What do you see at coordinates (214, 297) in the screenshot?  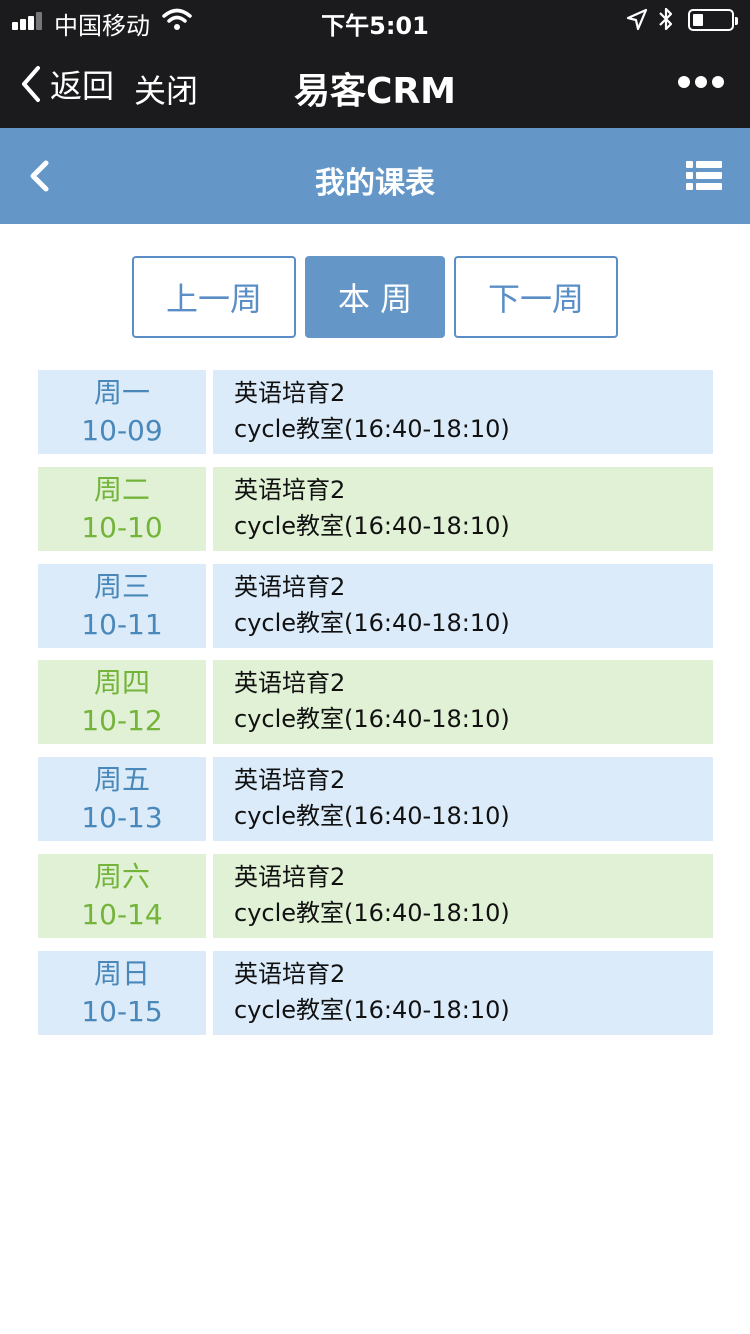 I see `previous-week-button: 上一周` at bounding box center [214, 297].